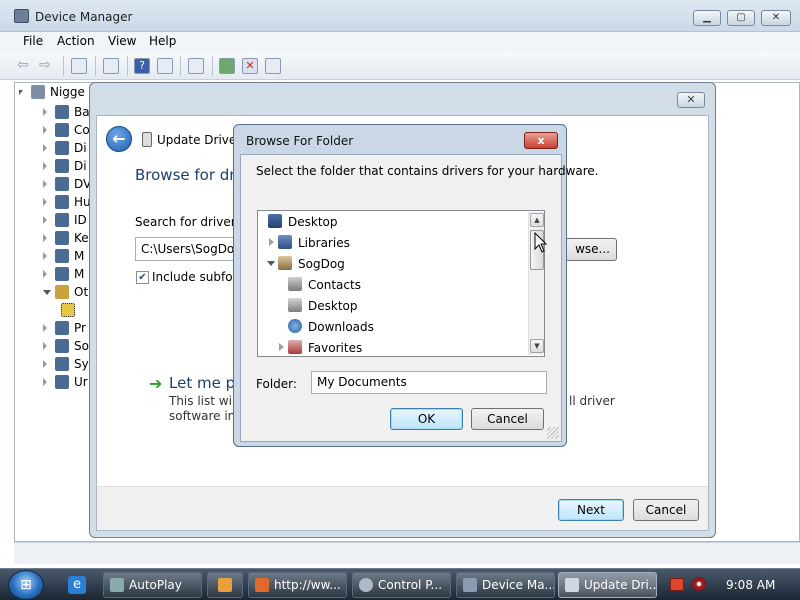  Describe the element at coordinates (429, 382) in the screenshot. I see `folder-input: My Documents` at that location.